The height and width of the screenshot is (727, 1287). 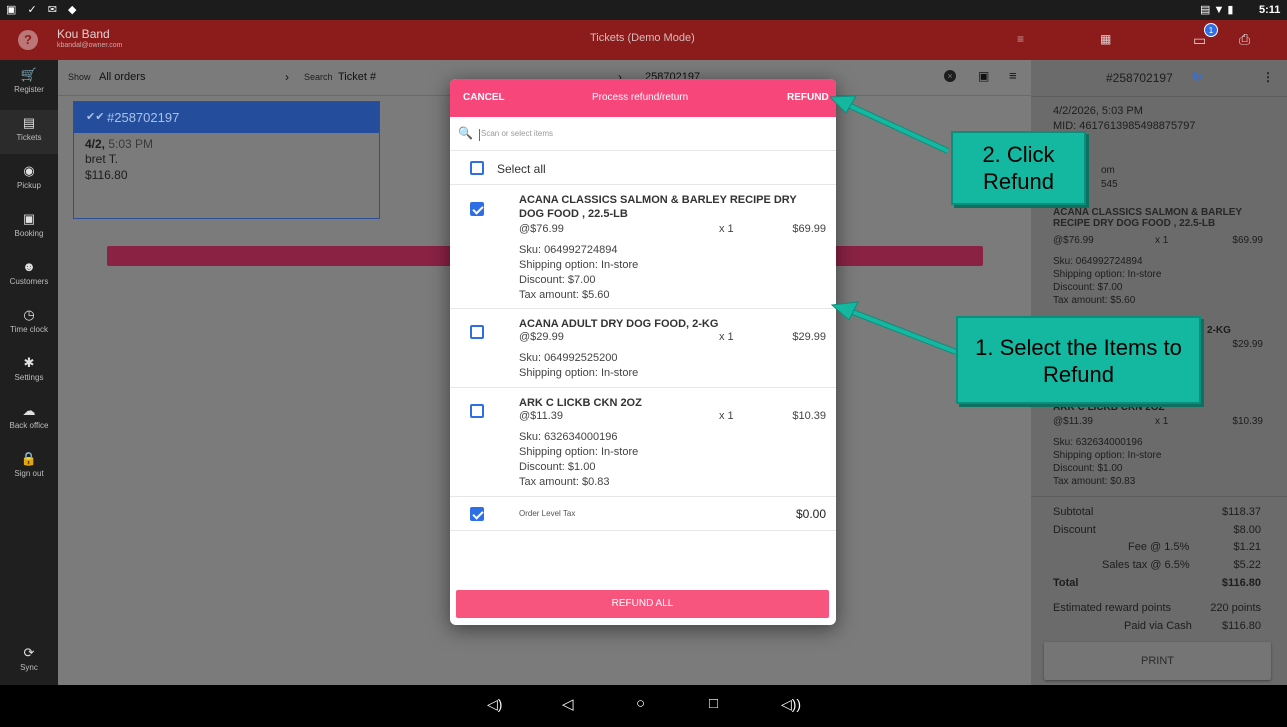 I want to click on callout-step-2: 2. Click Refund, so click(x=1018, y=168).